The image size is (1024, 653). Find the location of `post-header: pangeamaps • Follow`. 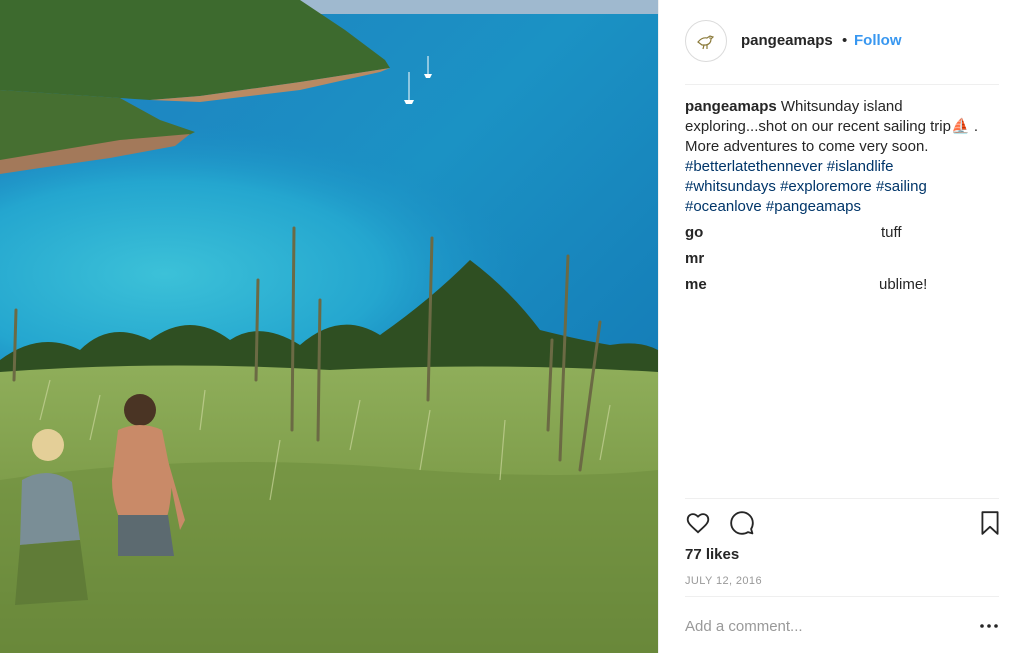

post-header: pangeamaps • Follow is located at coordinates (841, 42).